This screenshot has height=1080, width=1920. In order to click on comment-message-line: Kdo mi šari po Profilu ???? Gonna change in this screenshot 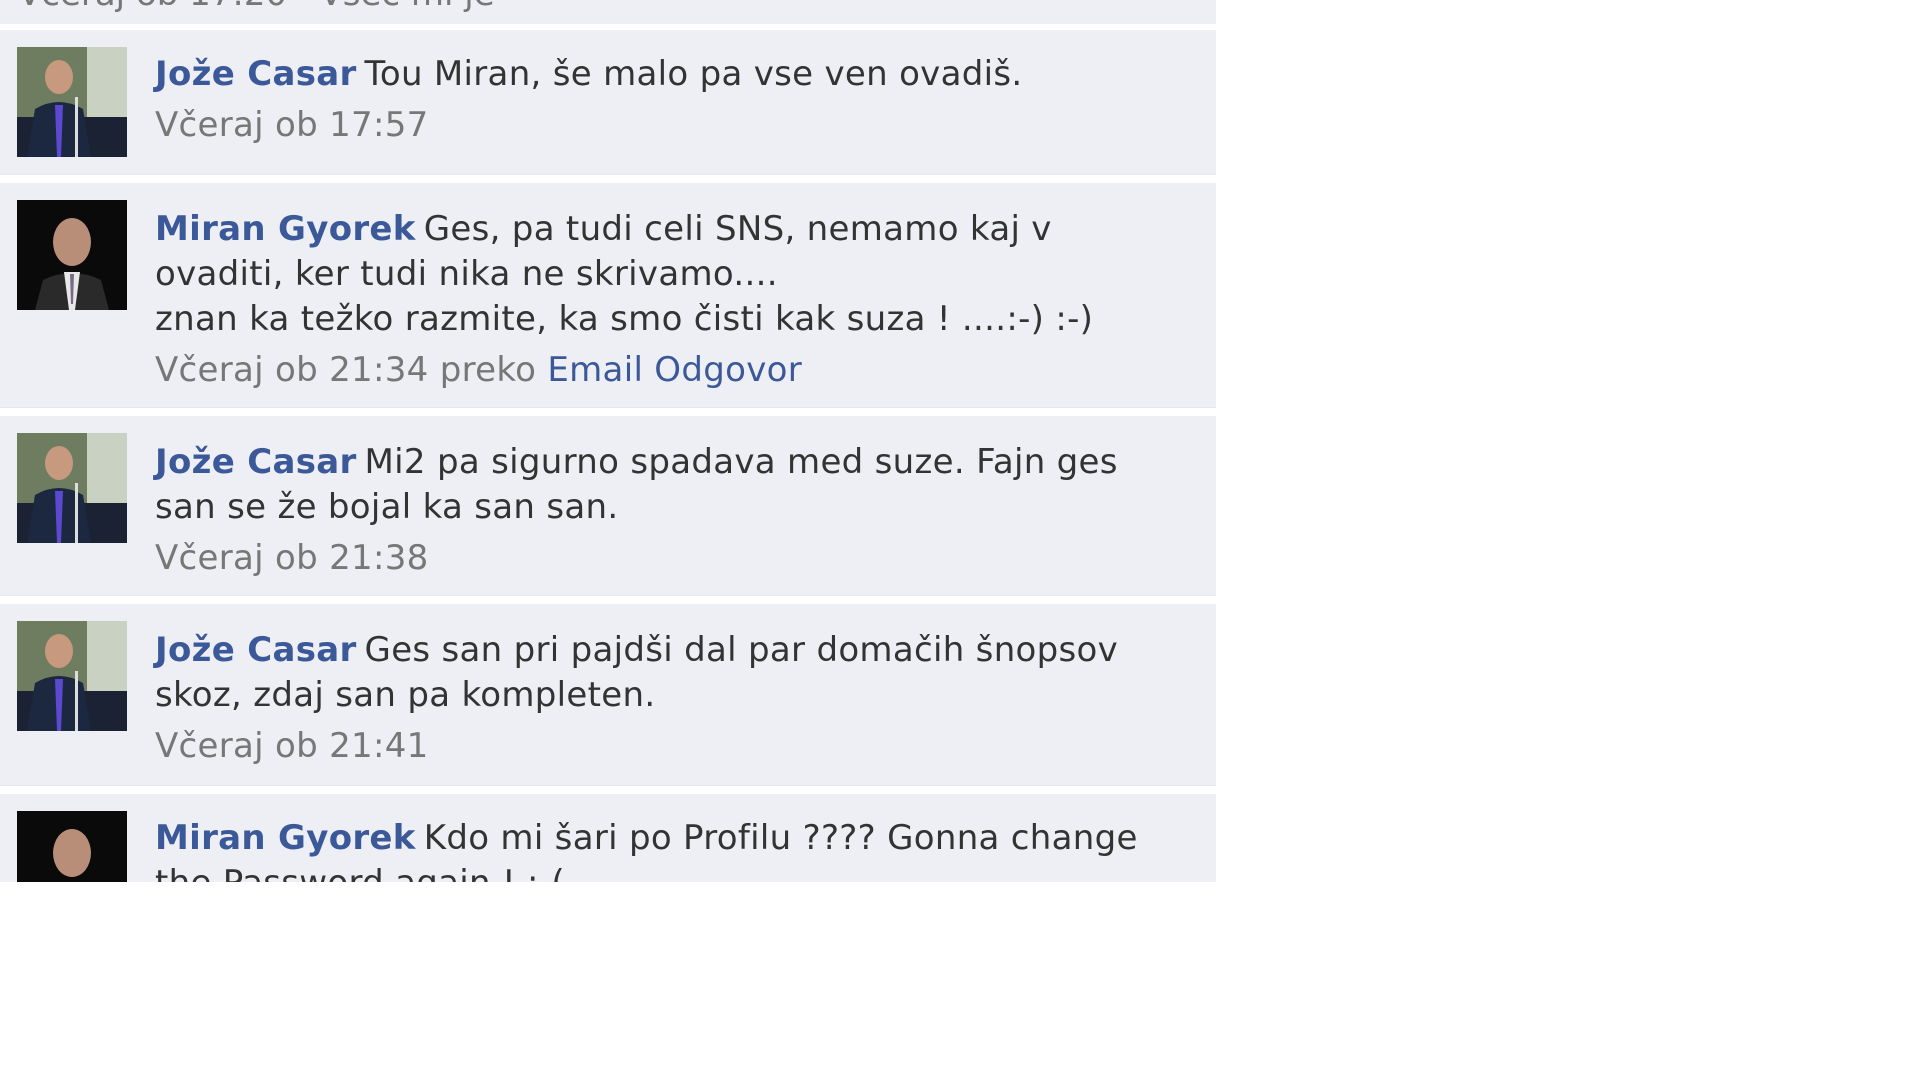, I will do `click(780, 838)`.